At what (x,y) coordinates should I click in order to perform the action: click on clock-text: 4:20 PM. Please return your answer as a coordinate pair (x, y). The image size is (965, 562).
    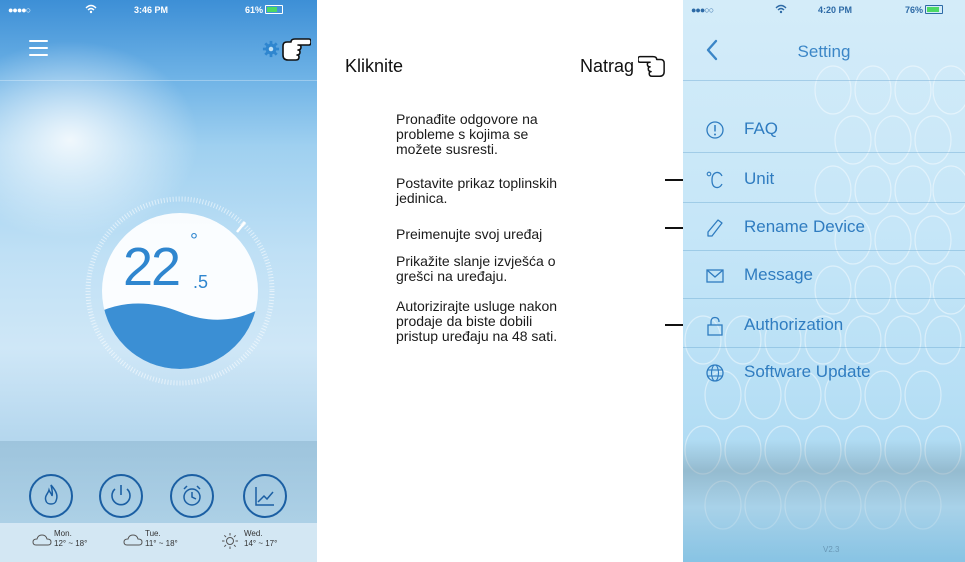
    Looking at the image, I should click on (835, 10).